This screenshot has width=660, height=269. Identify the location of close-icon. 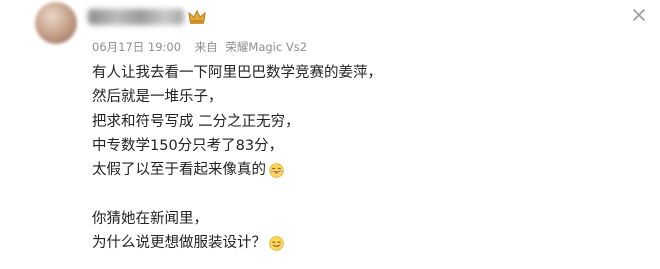
(639, 15).